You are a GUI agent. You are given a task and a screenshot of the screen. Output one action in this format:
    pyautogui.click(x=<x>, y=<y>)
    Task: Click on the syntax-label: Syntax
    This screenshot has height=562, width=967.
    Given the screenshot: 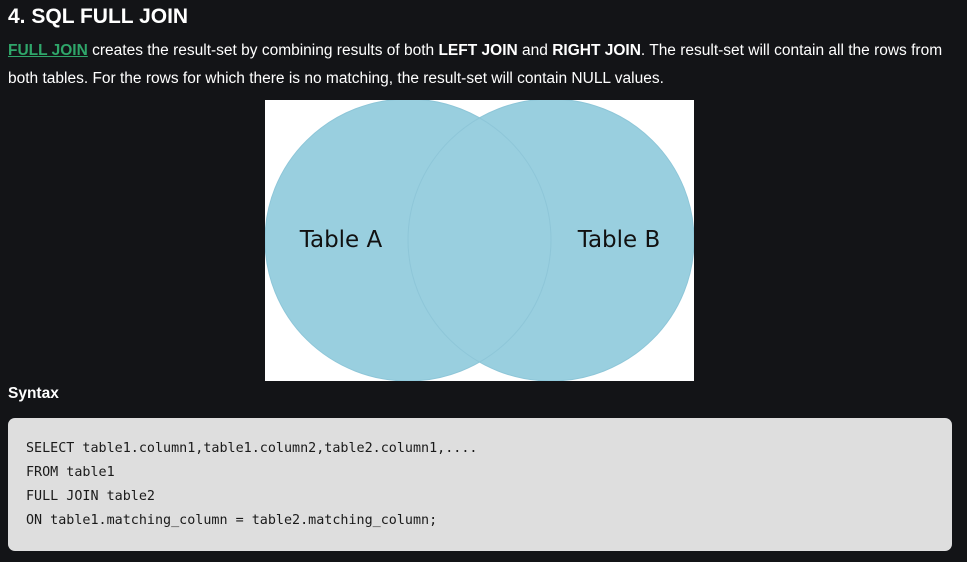 What is the action you would take?
    pyautogui.click(x=33, y=393)
    